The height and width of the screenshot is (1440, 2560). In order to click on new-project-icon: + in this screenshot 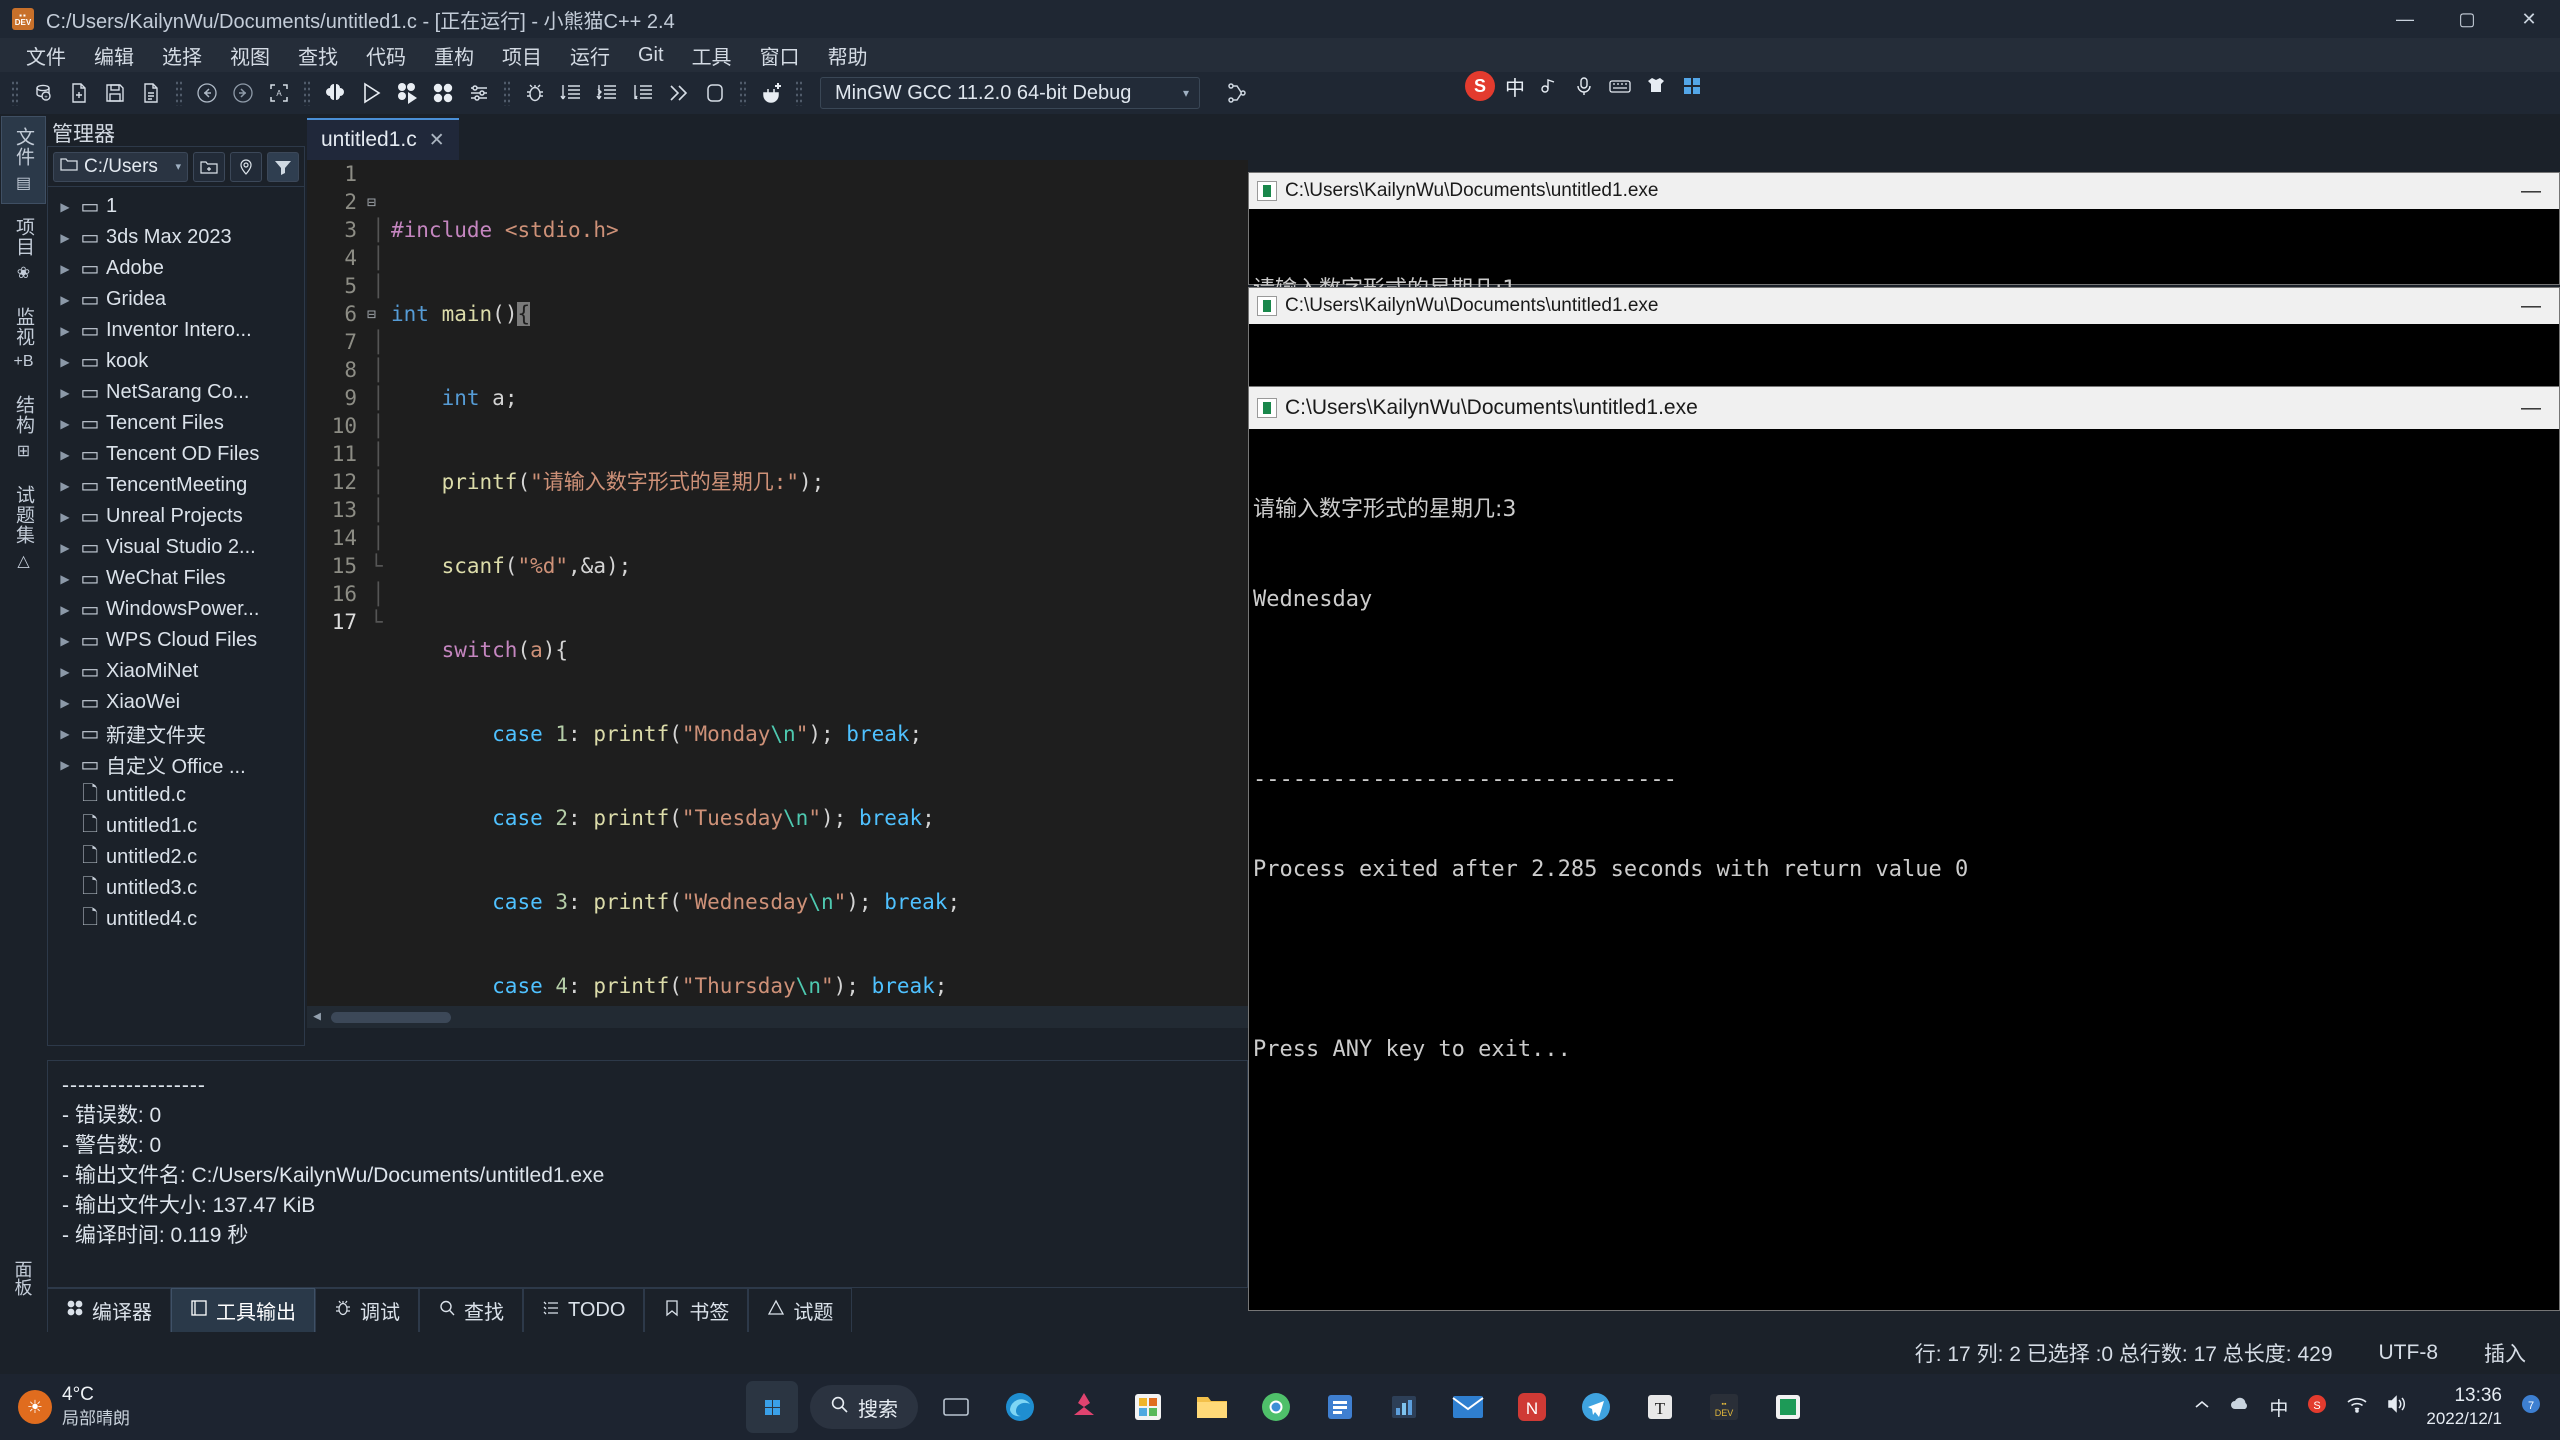, I will do `click(43, 93)`.